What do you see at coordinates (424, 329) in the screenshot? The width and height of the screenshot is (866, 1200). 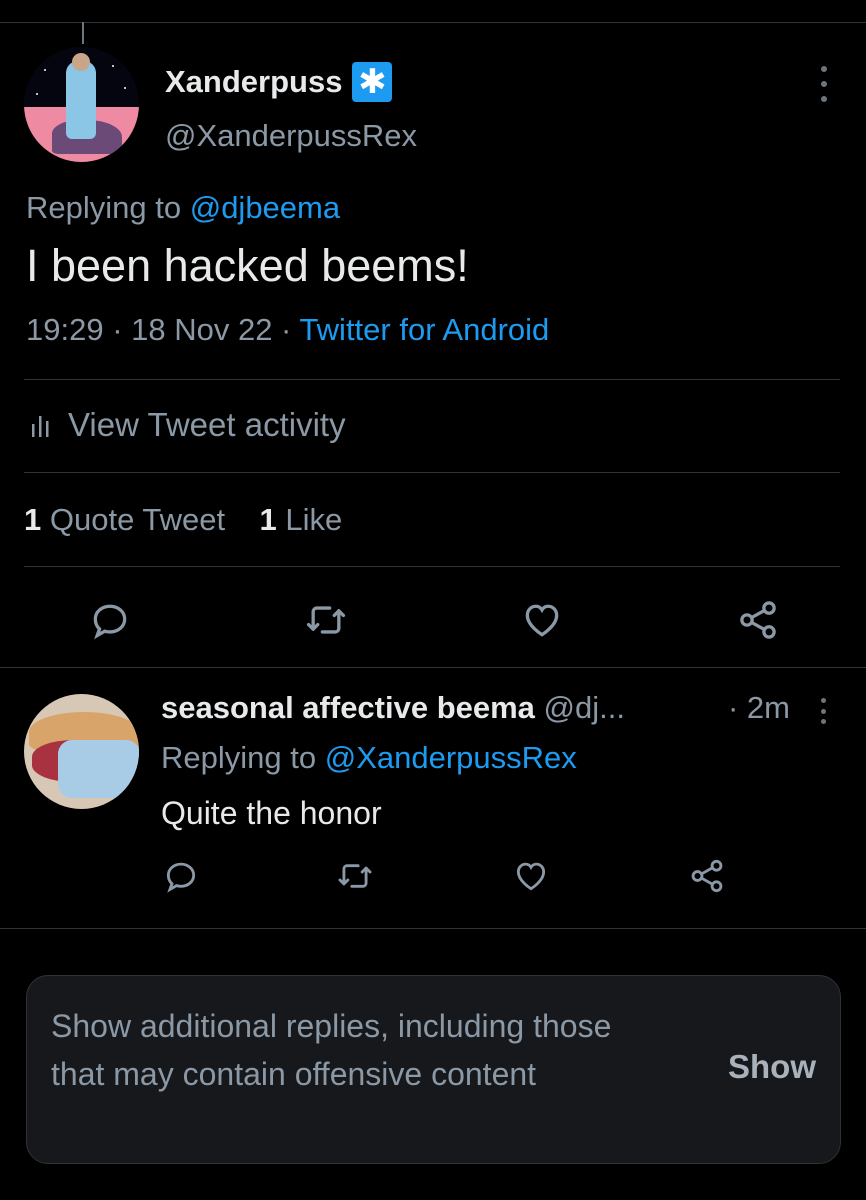 I see `tweet-source-link: Twitter for Android` at bounding box center [424, 329].